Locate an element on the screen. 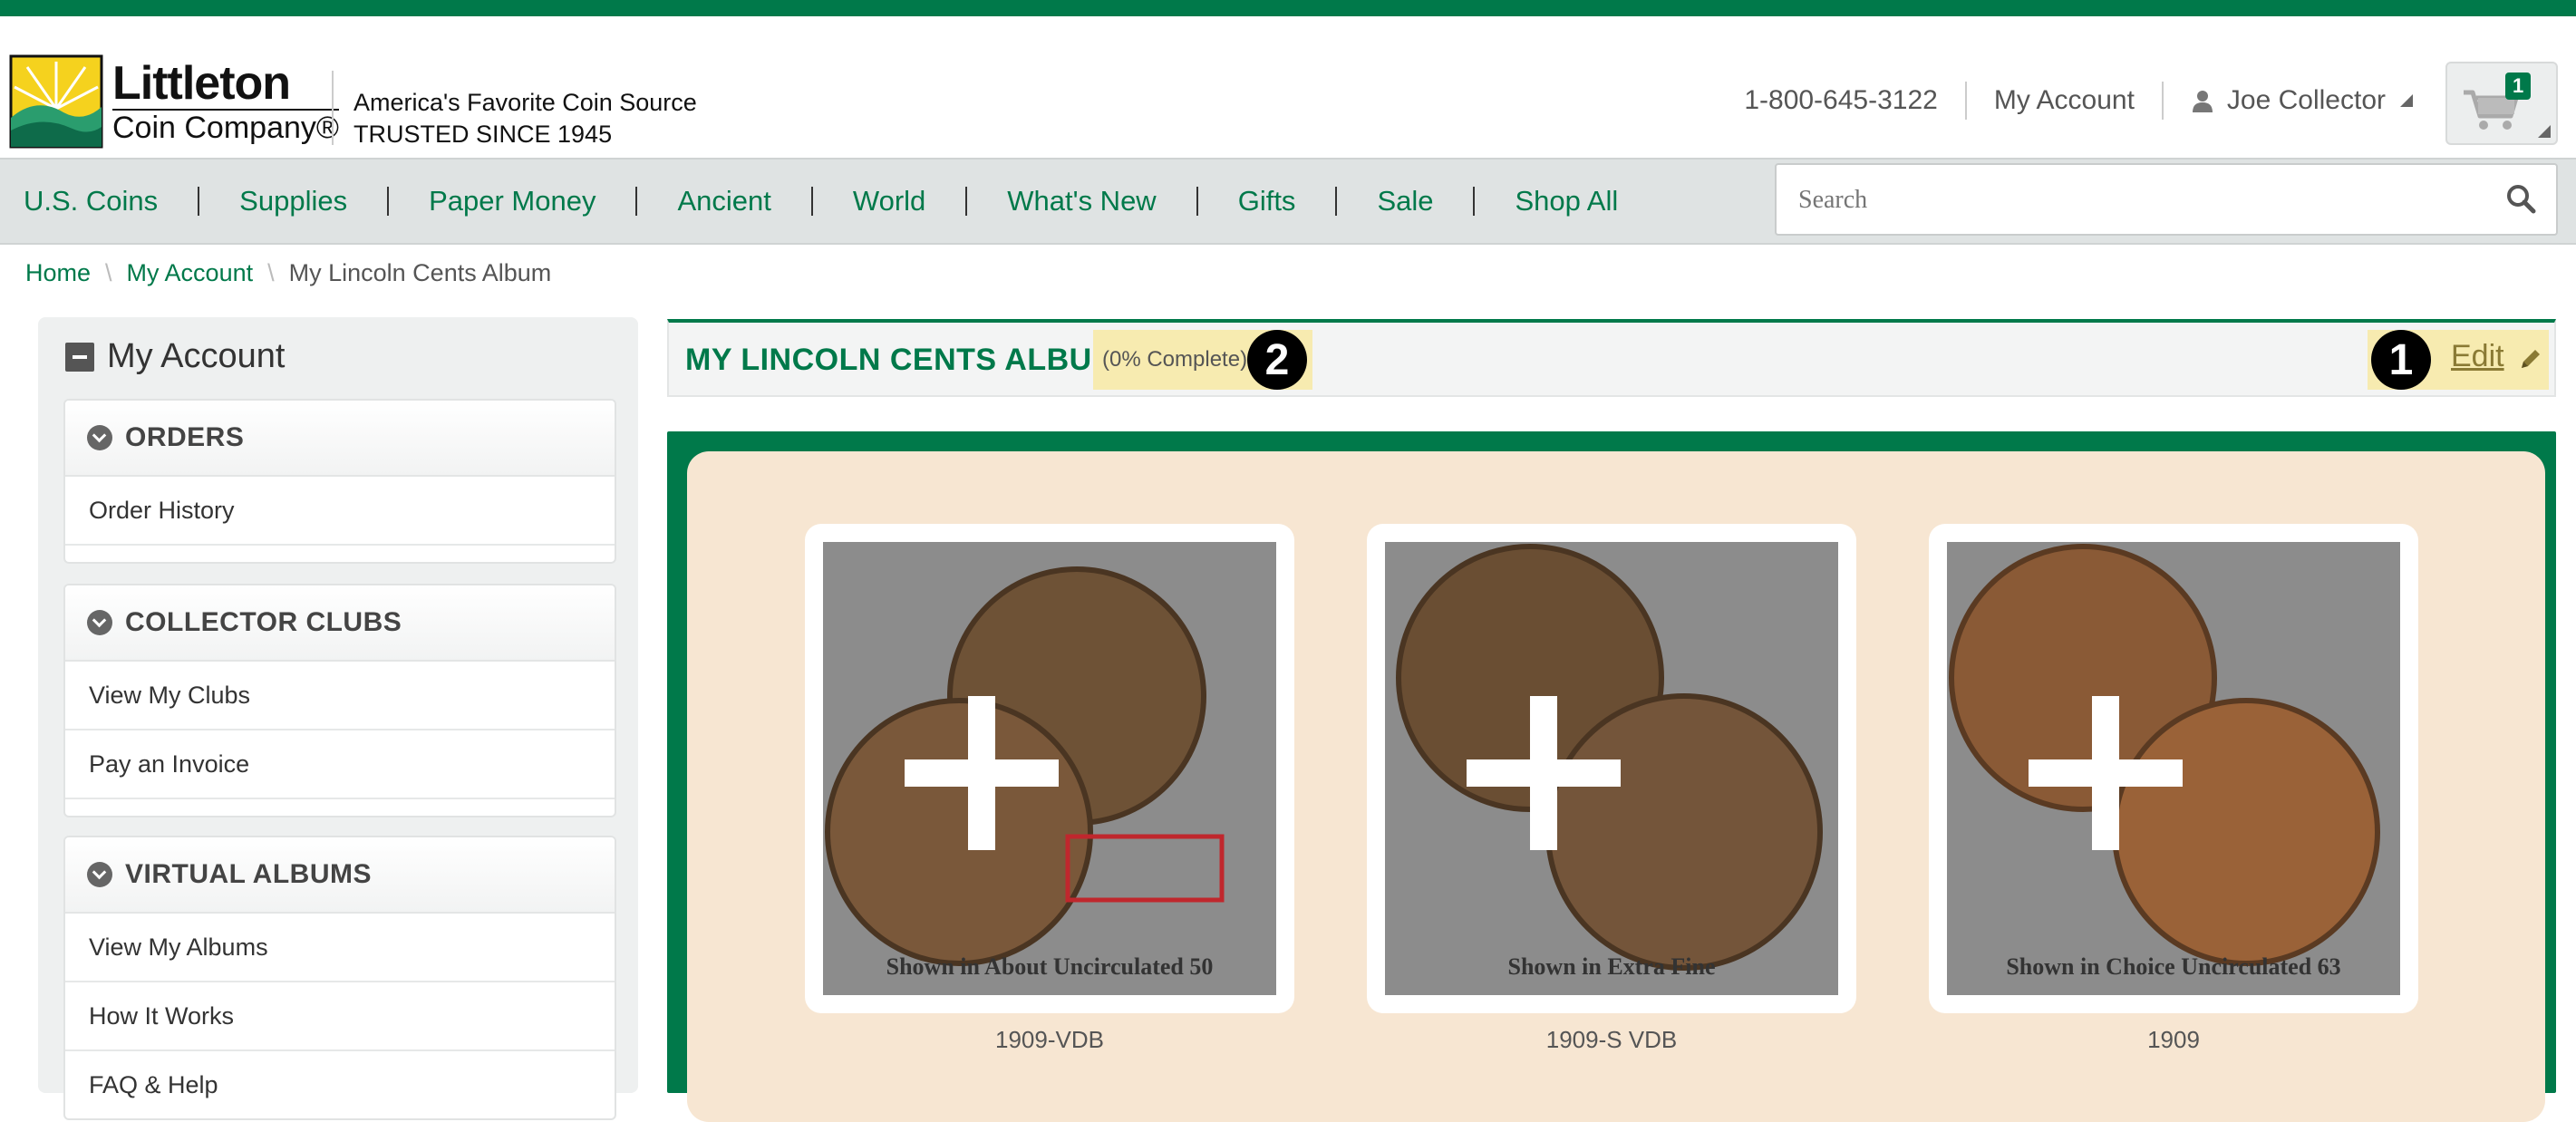 The width and height of the screenshot is (2576, 1122). breadcrumb-current: My Lincoln Cents Album is located at coordinates (420, 272).